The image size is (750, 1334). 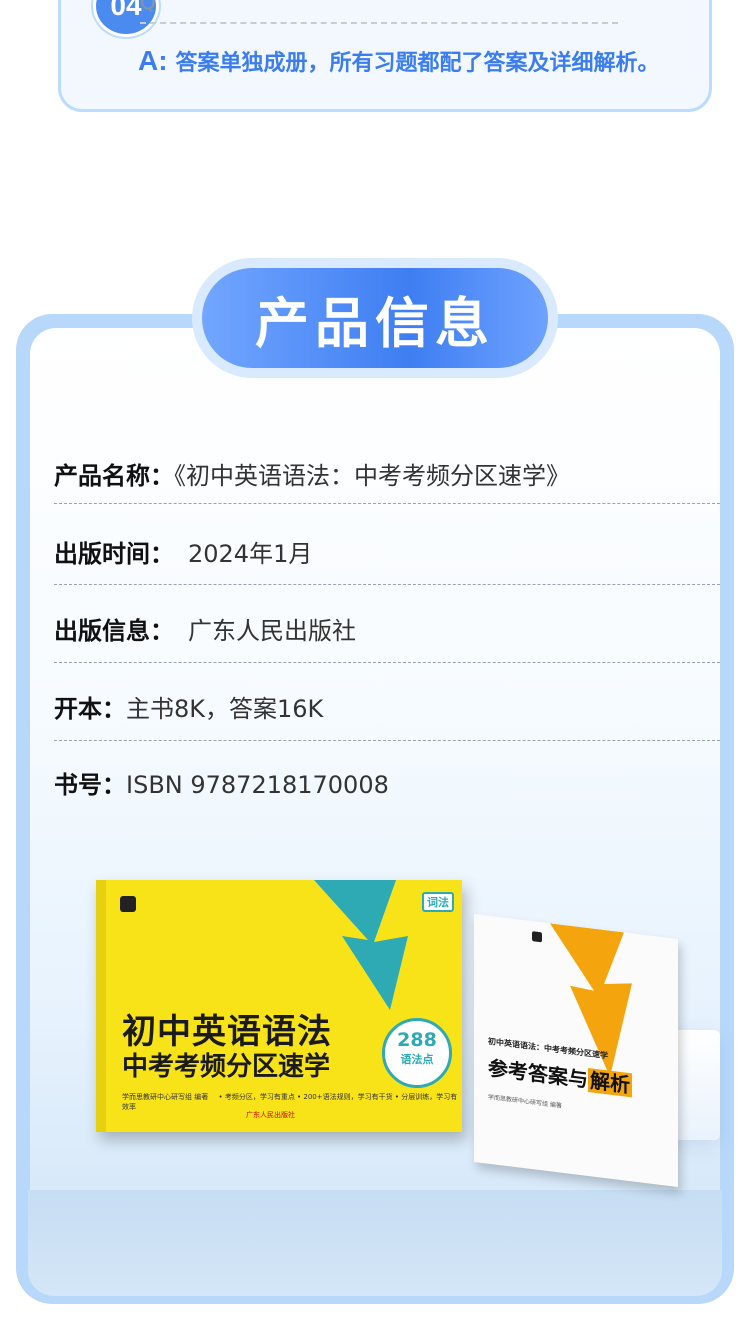 What do you see at coordinates (272, 631) in the screenshot?
I see `info-value: 广东人民出版社` at bounding box center [272, 631].